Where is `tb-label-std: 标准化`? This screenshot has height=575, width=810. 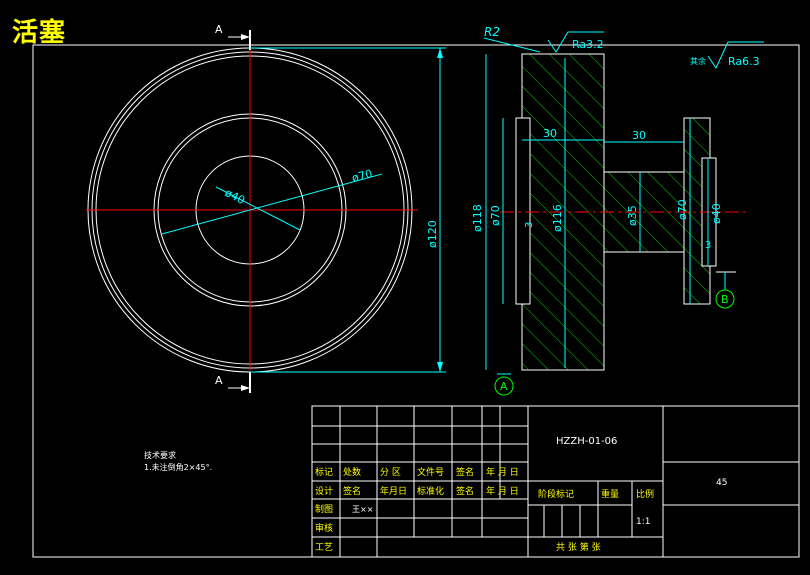 tb-label-std: 标准化 is located at coordinates (430, 491).